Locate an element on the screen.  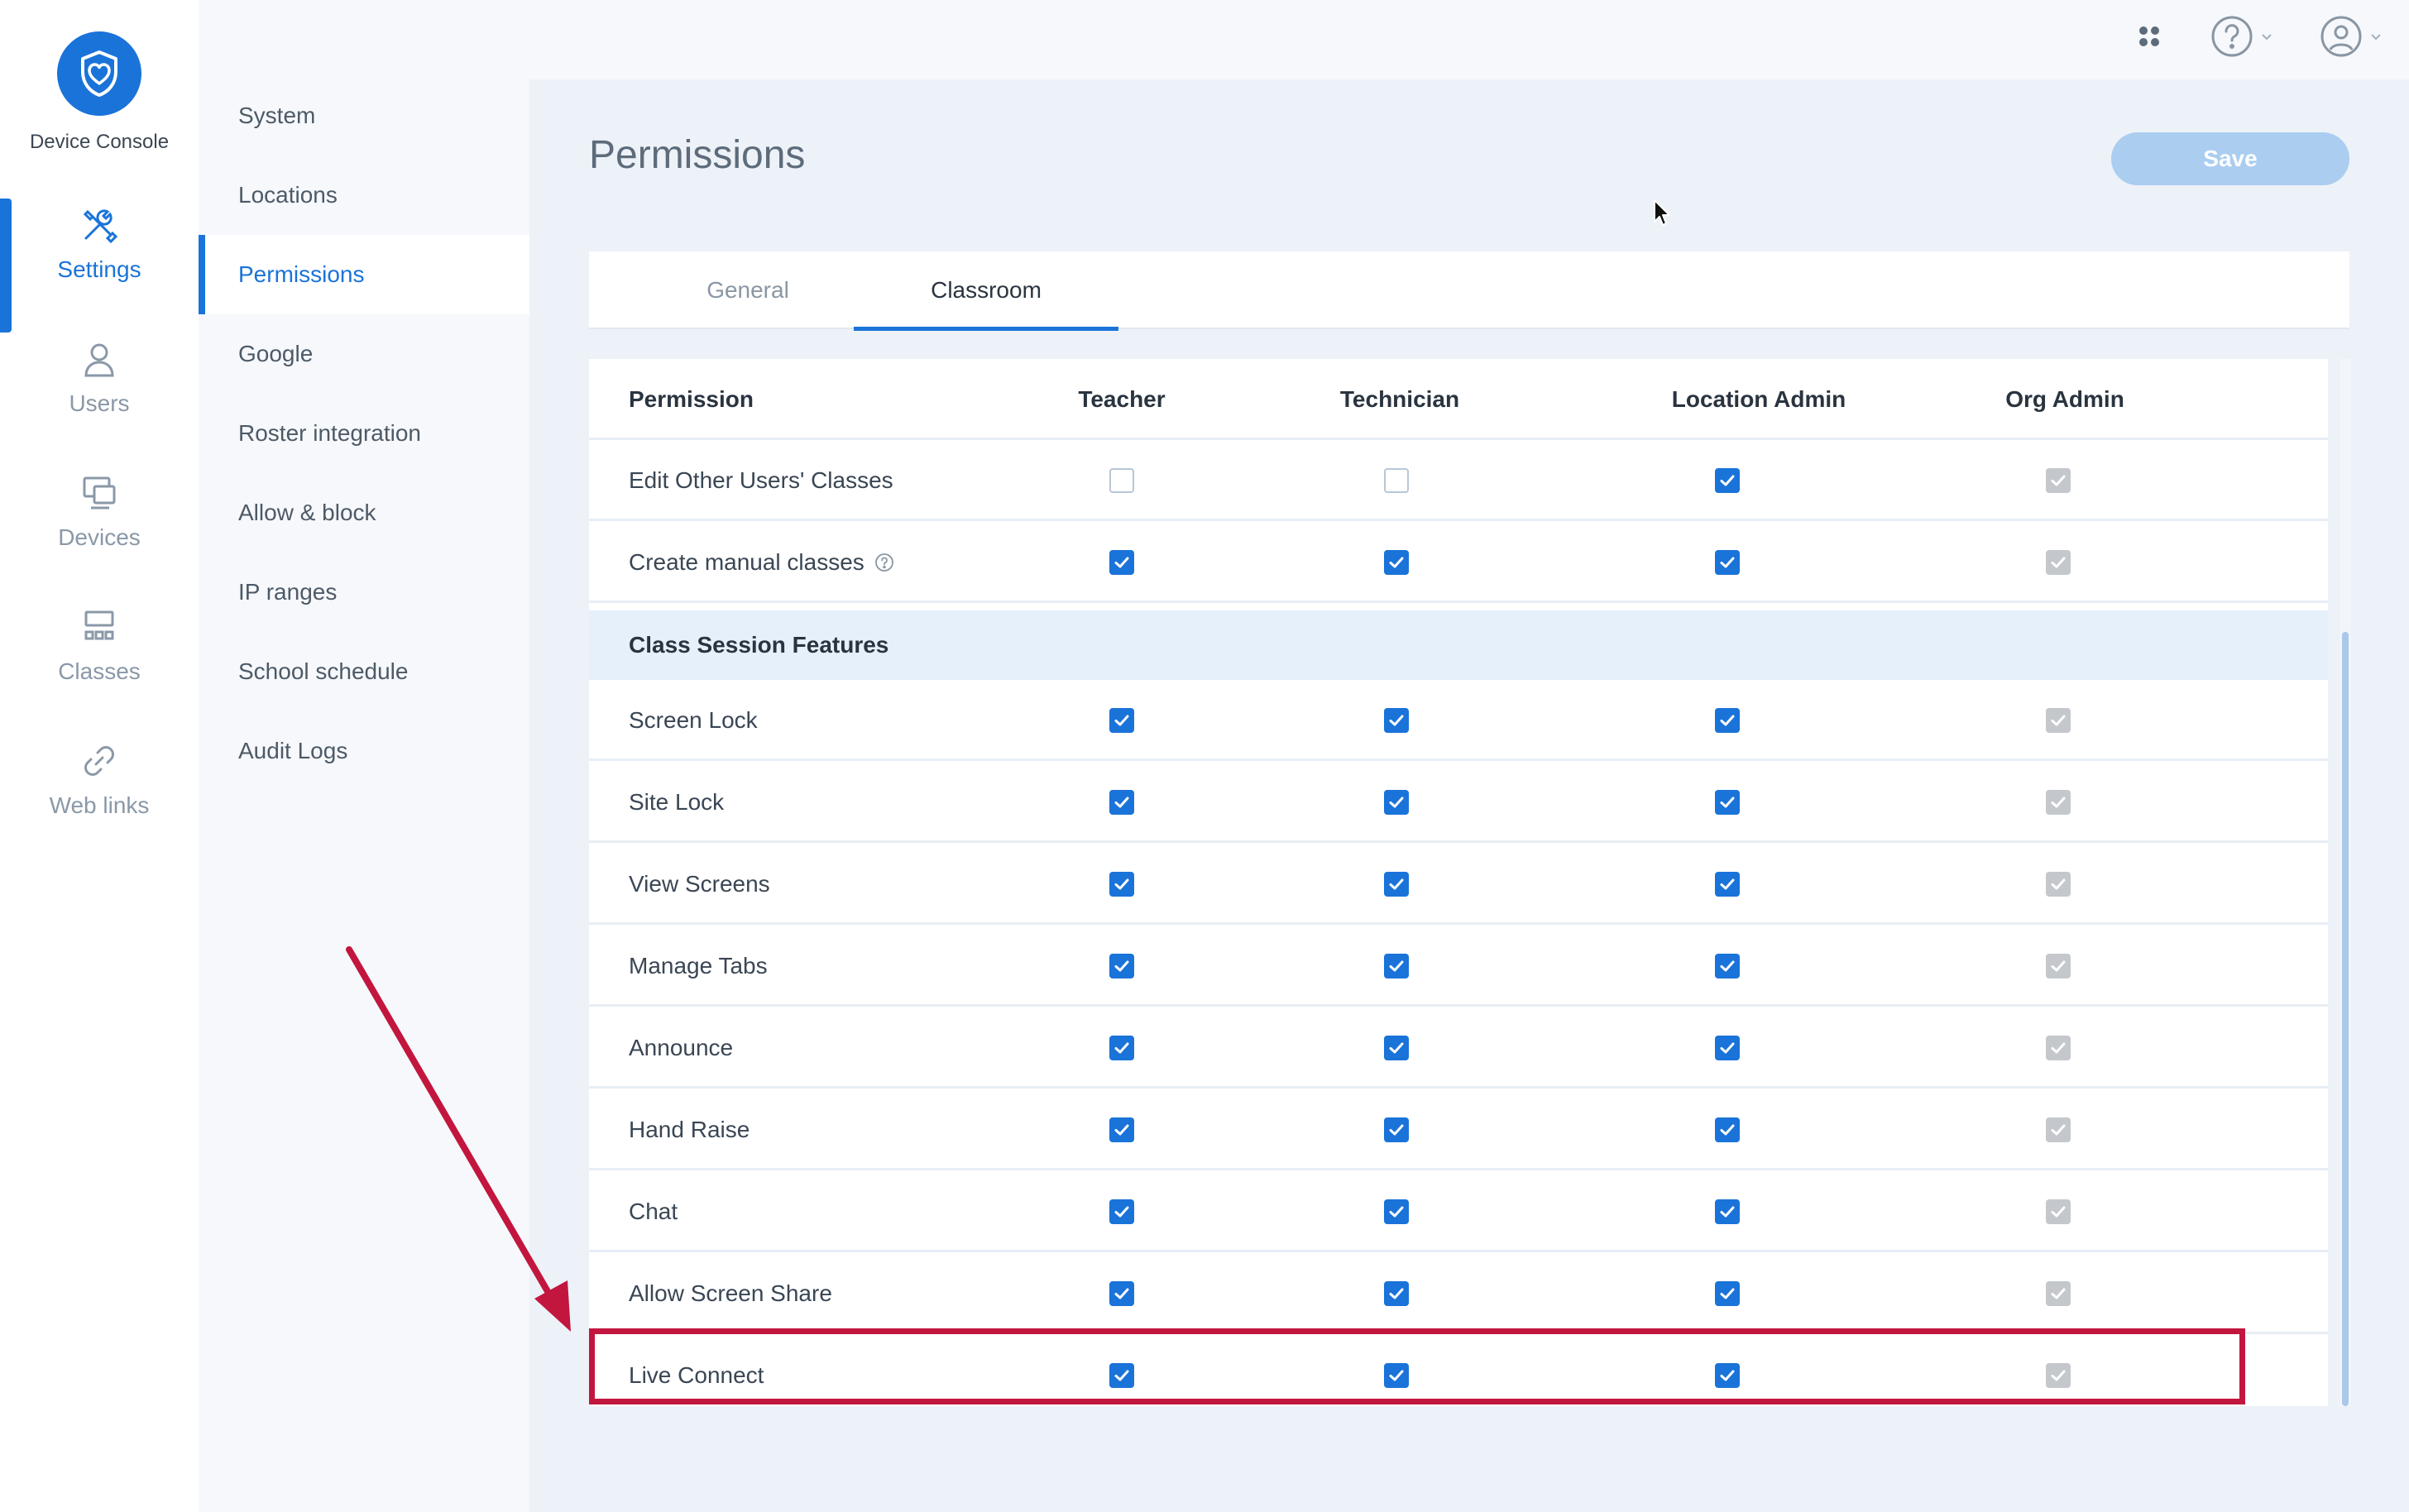
nav-devices: Devices is located at coordinates (99, 533).